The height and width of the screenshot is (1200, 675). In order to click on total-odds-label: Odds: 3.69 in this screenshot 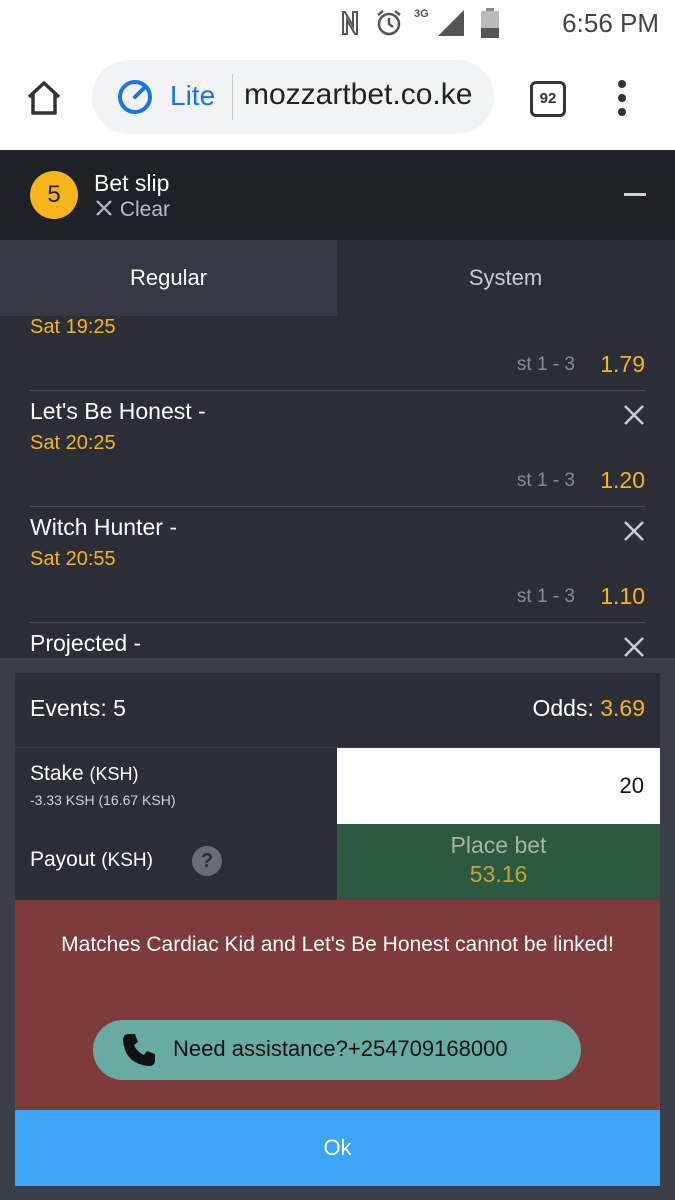, I will do `click(588, 708)`.